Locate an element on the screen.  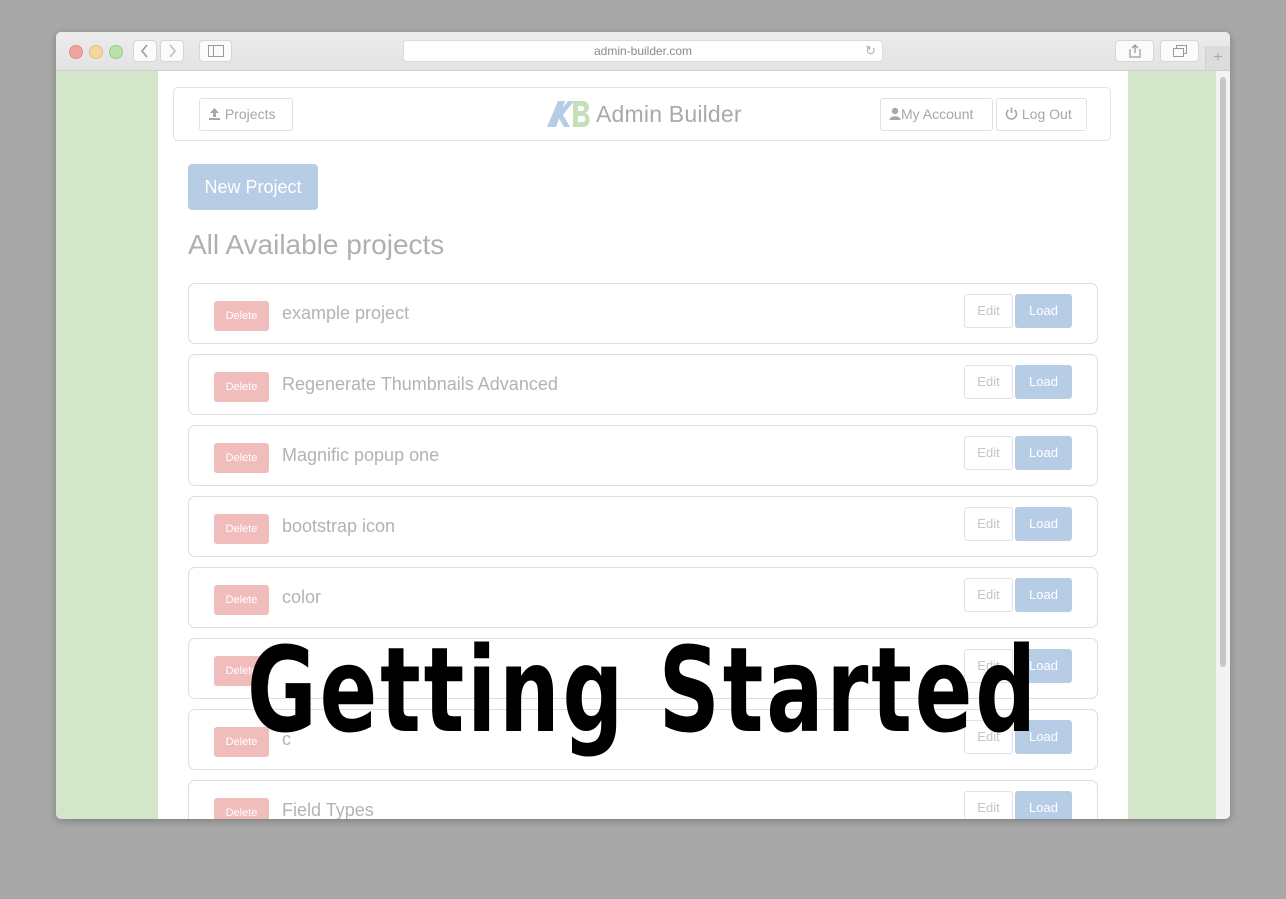
power-icon is located at coordinates (1011, 113).